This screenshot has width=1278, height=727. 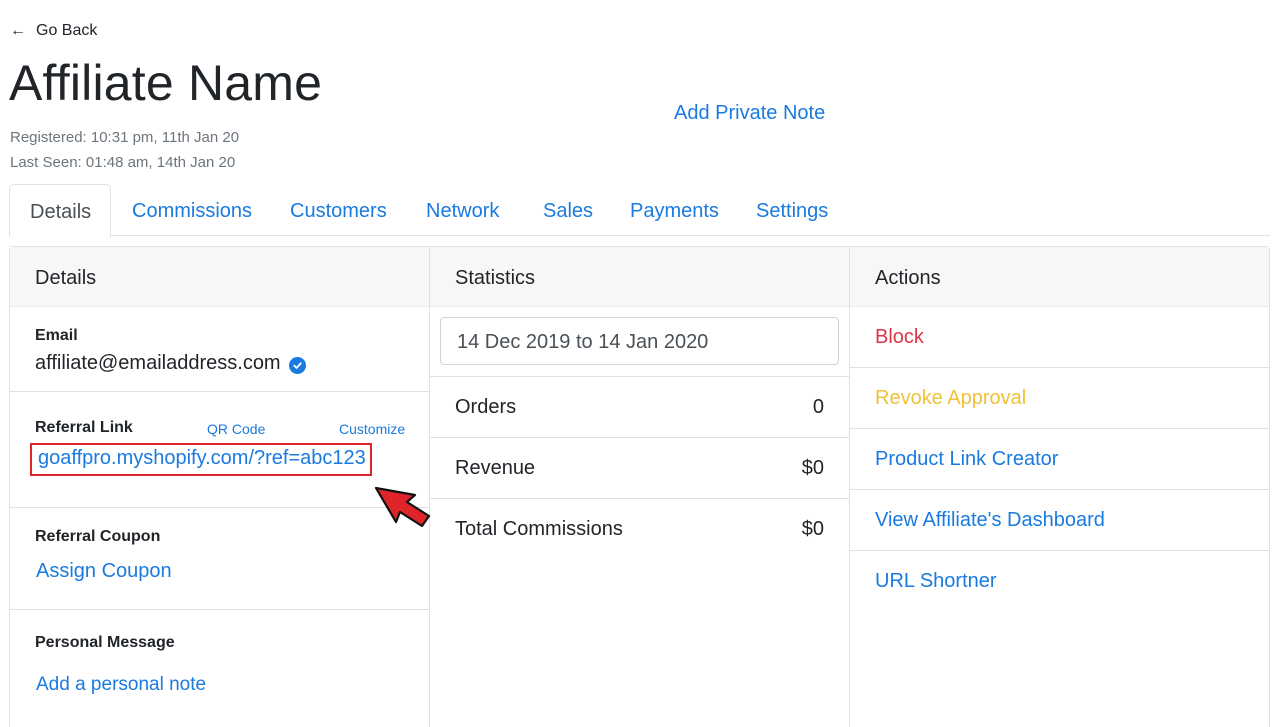 I want to click on url-shortner-label: URL Shortner, so click(x=936, y=581).